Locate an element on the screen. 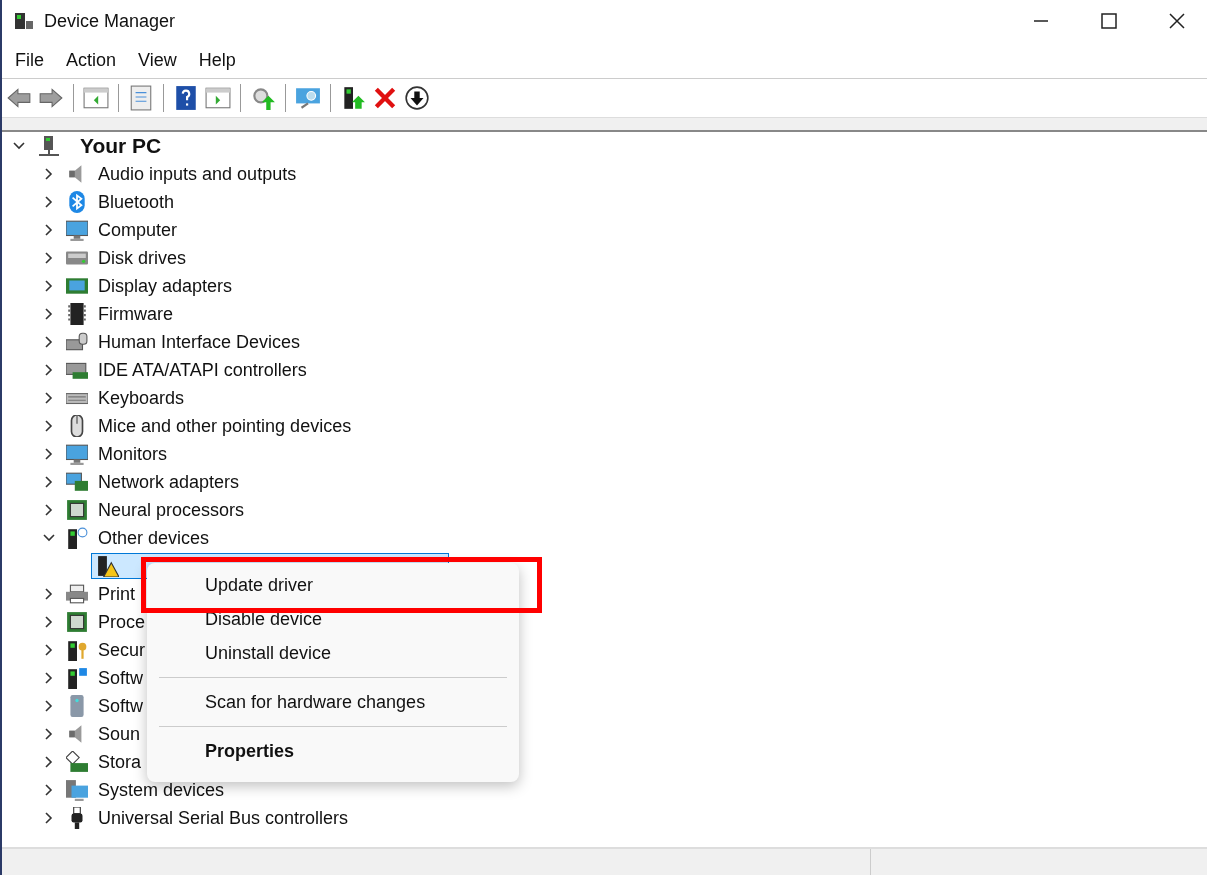 The width and height of the screenshot is (1207, 875). menu-item: Action is located at coordinates (91, 60).